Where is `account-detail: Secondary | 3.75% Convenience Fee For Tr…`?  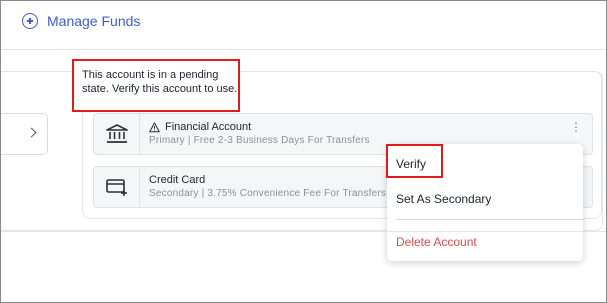
account-detail: Secondary | 3.75% Convenience Fee For Tr… is located at coordinates (268, 193).